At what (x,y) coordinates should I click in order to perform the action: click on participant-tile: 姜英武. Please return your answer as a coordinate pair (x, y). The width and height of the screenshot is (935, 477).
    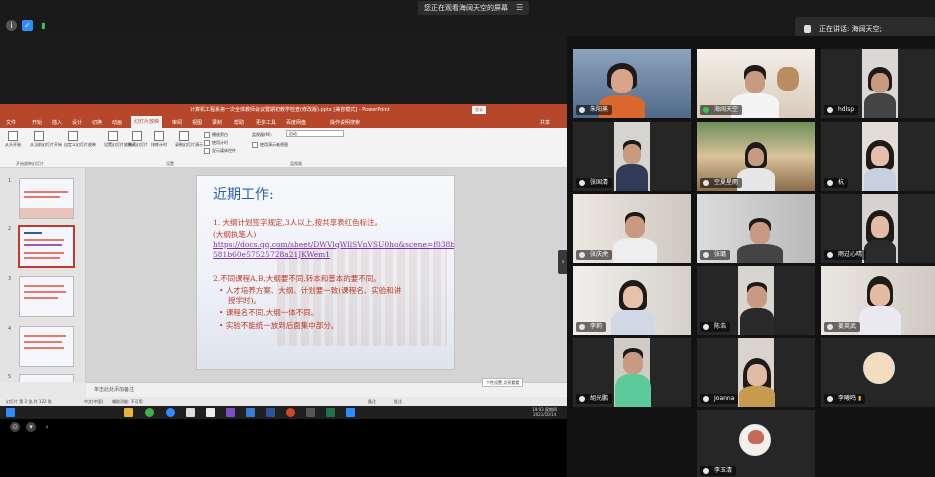
    Looking at the image, I should click on (878, 300).